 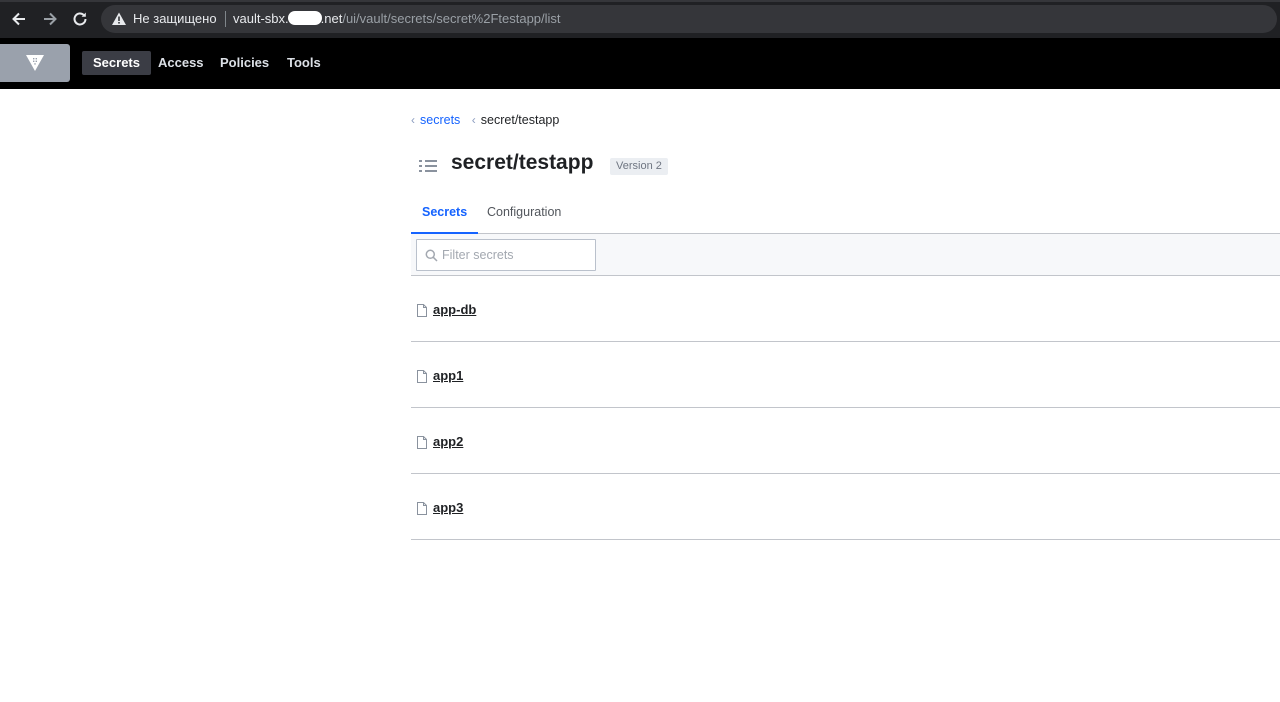 What do you see at coordinates (428, 166) in the screenshot?
I see `list-icon` at bounding box center [428, 166].